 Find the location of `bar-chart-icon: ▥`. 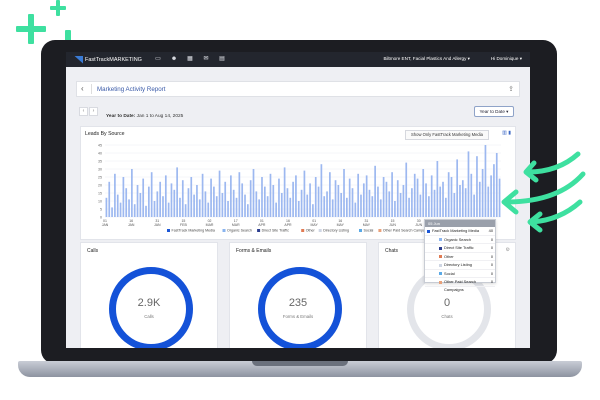

bar-chart-icon: ▥ is located at coordinates (504, 133).